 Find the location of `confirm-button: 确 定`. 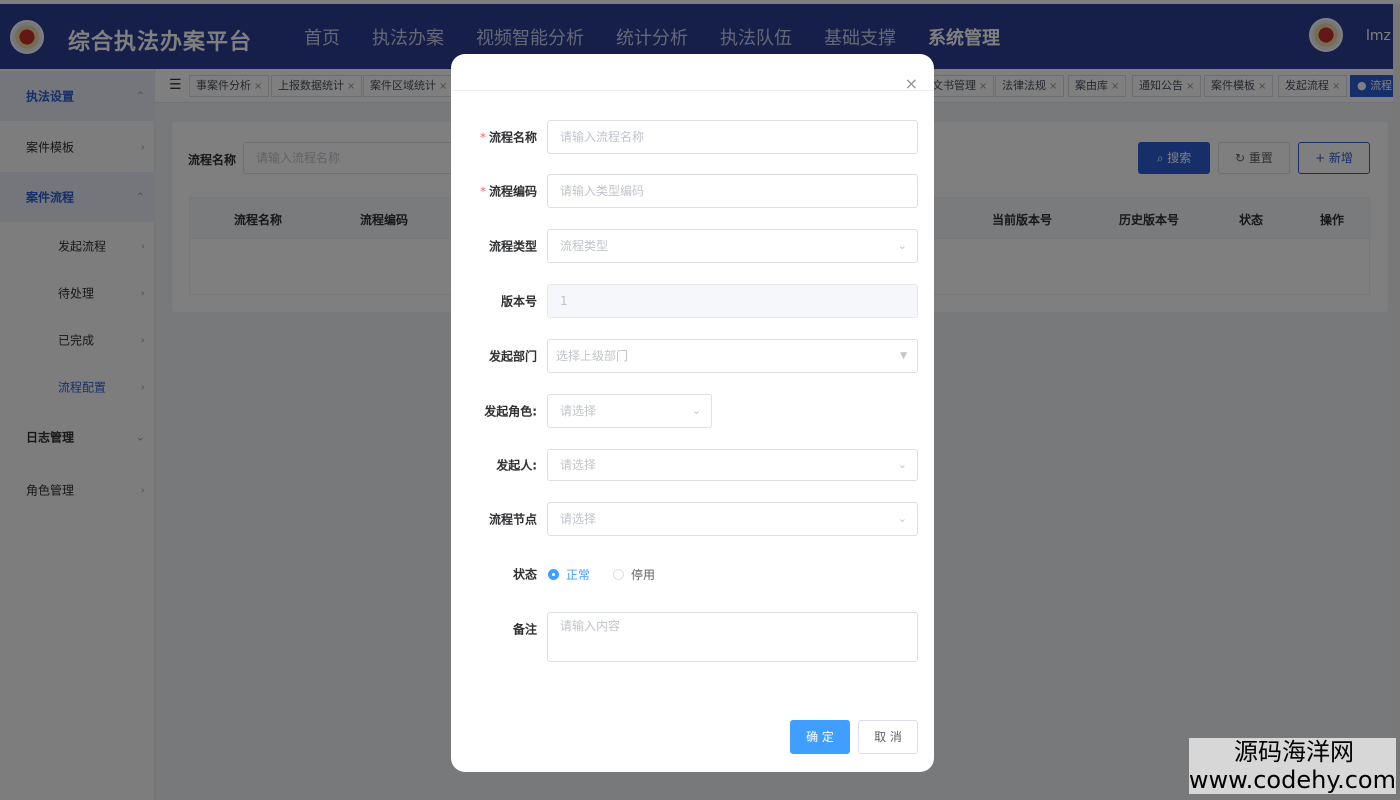

confirm-button: 确 定 is located at coordinates (820, 737).